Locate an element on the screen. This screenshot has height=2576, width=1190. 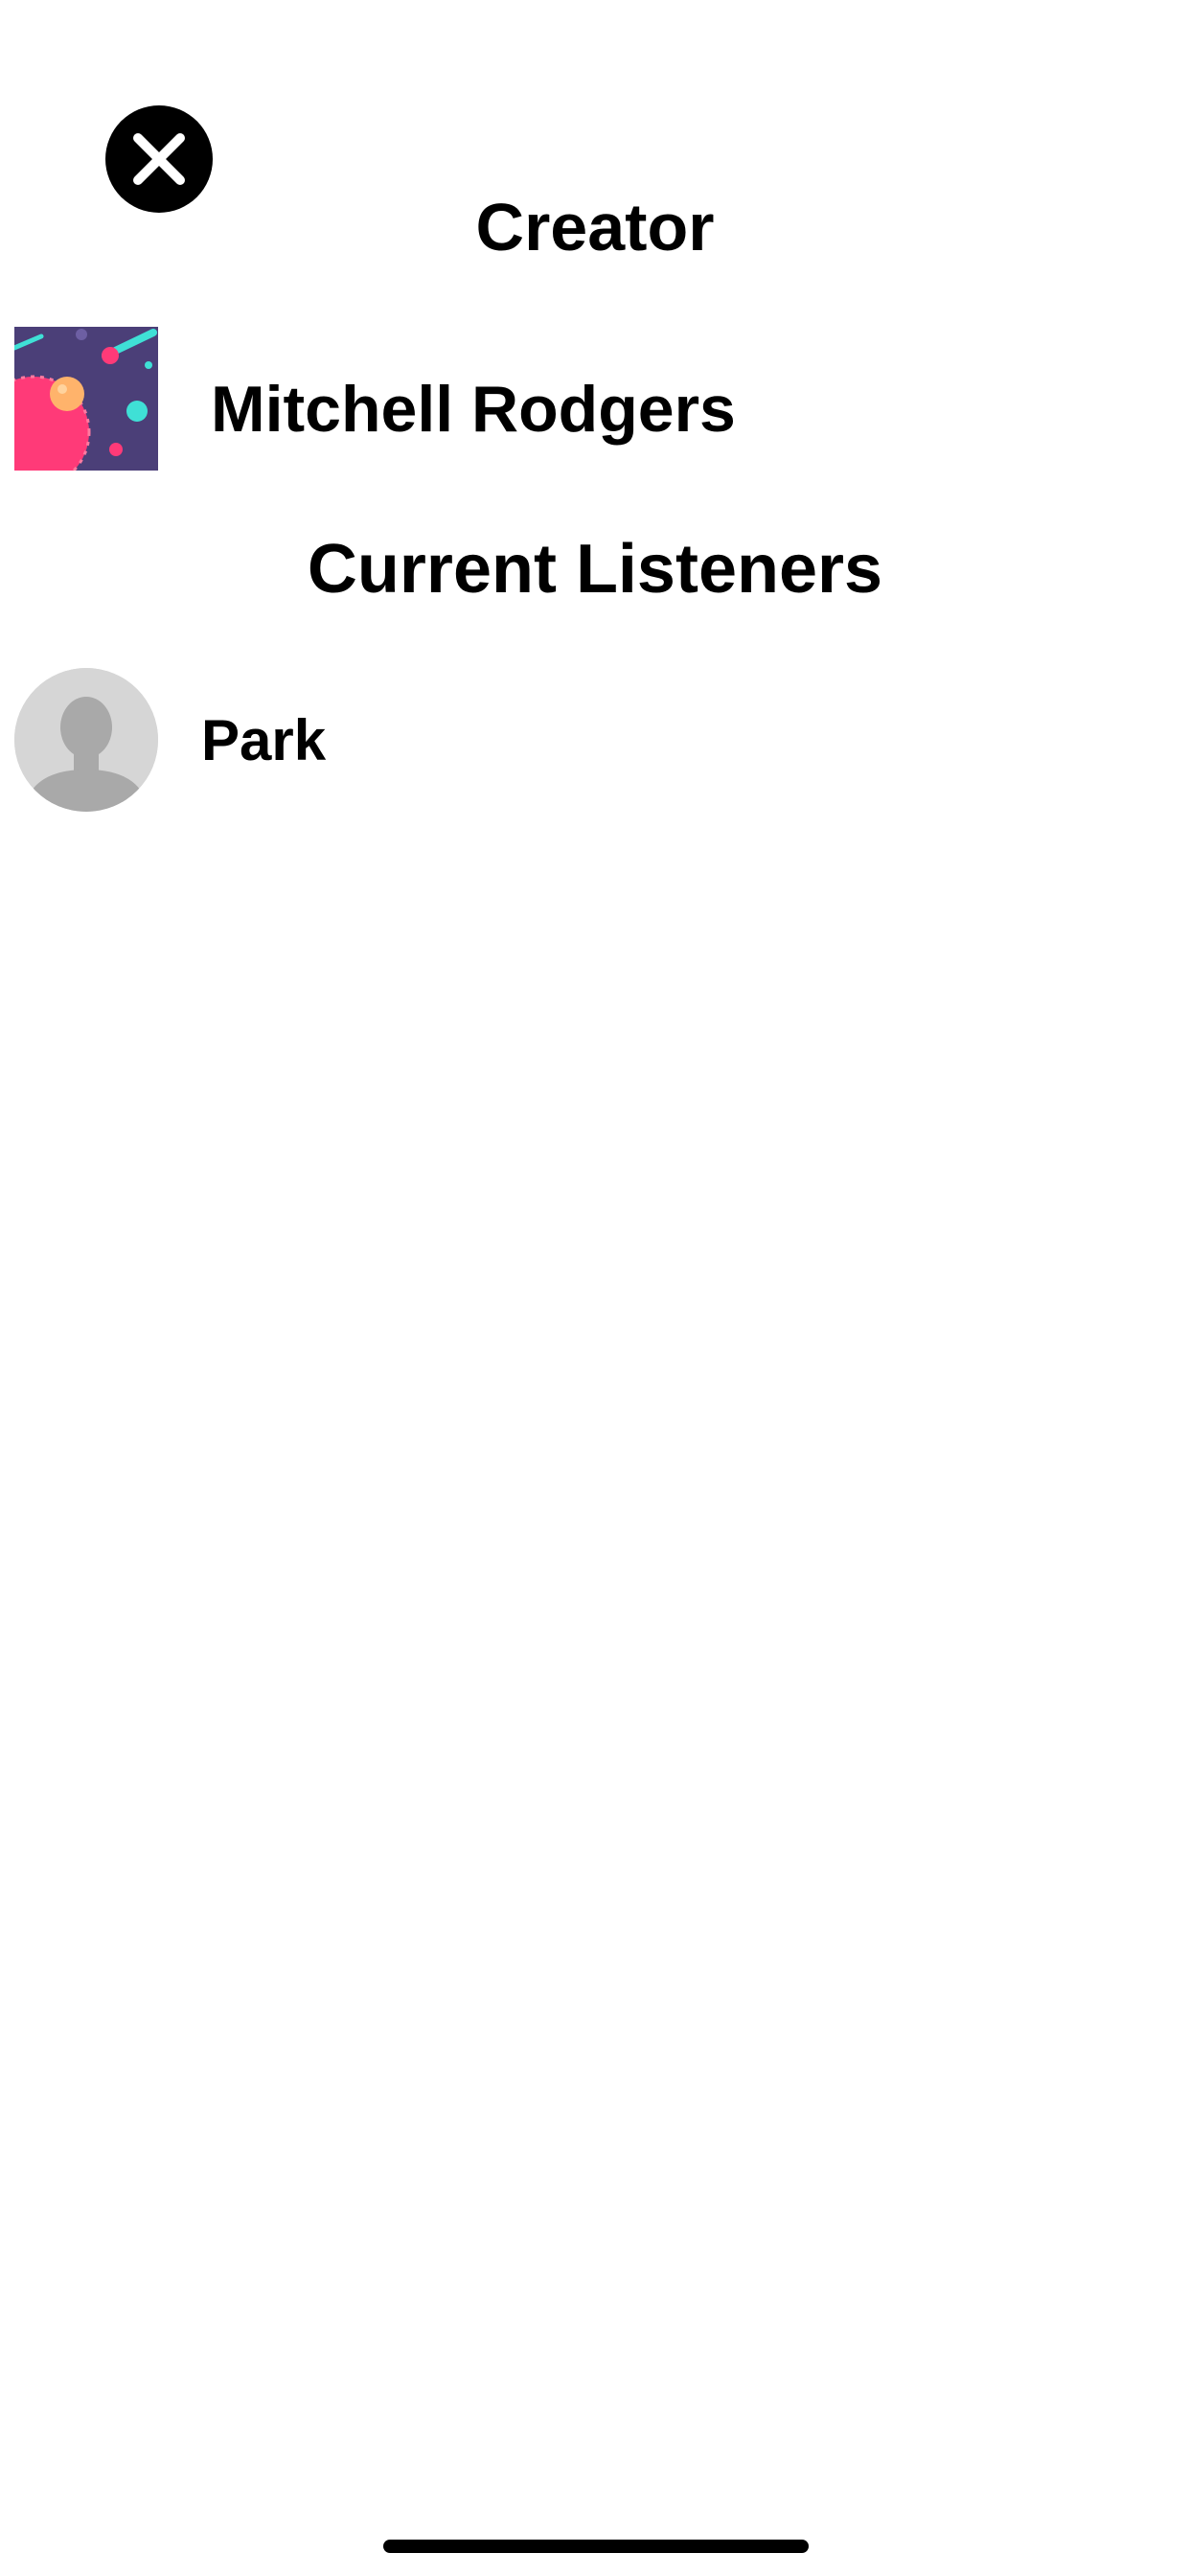
creator-section-title: Creator is located at coordinates (595, 227).